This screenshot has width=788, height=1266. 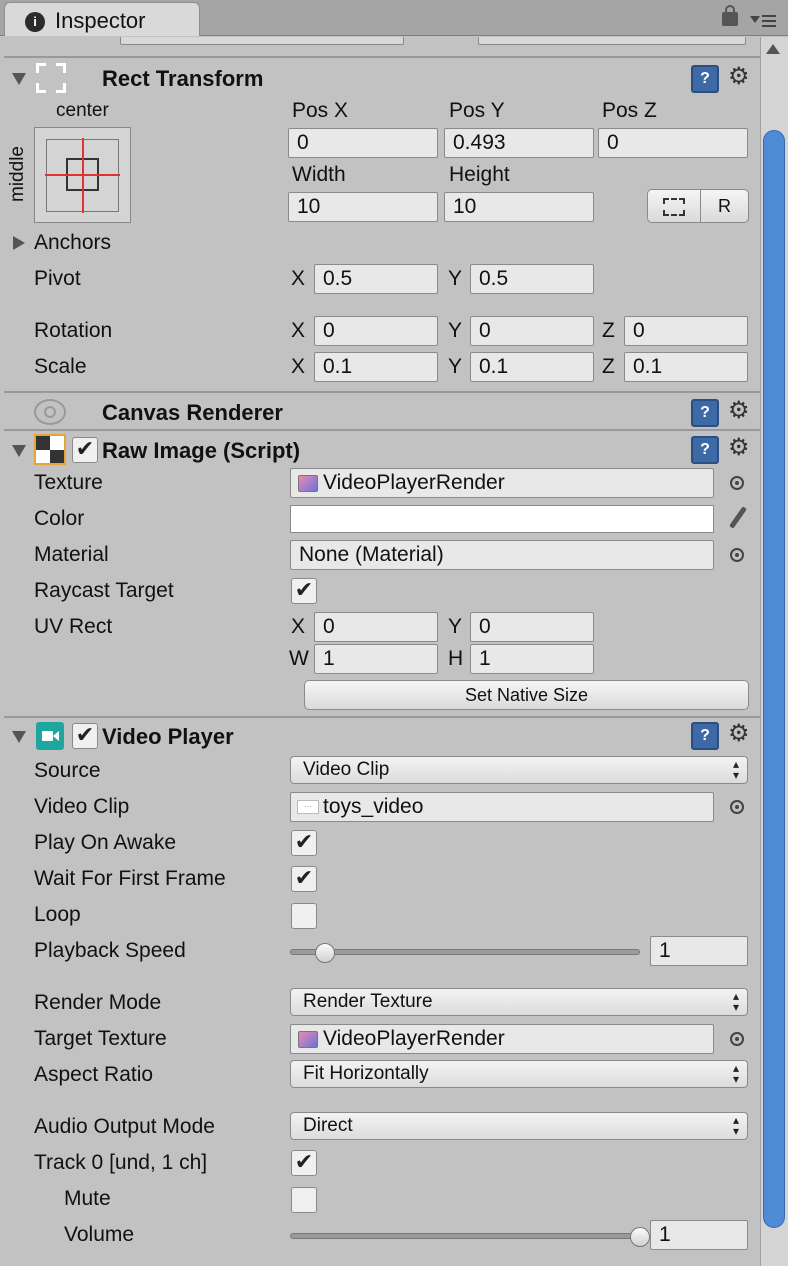 What do you see at coordinates (19, 737) in the screenshot?
I see `video-player-foldout-icon` at bounding box center [19, 737].